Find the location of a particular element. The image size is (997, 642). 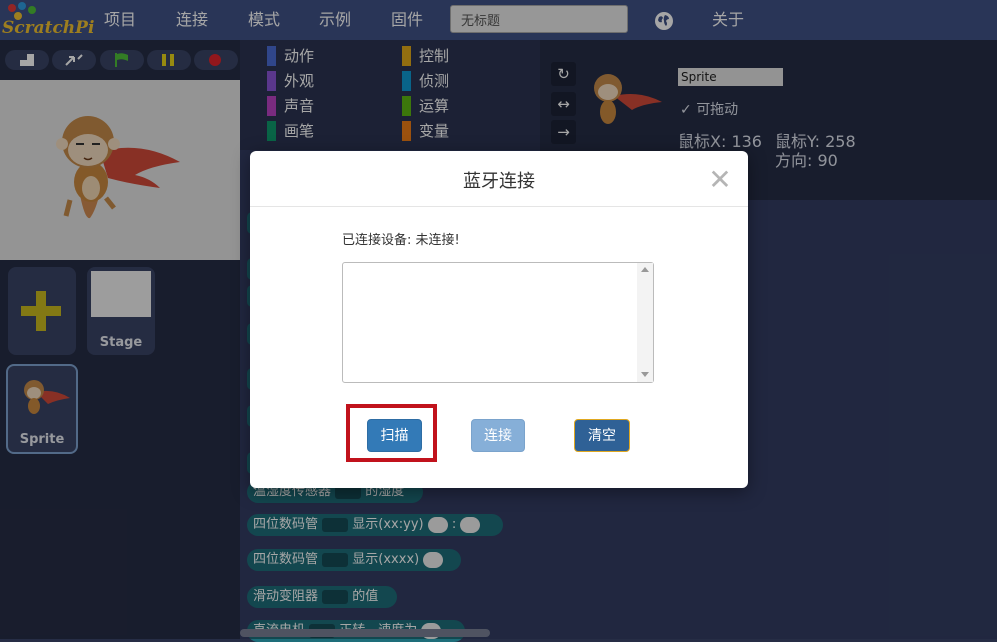

close-icon: ✕ is located at coordinates (720, 180).